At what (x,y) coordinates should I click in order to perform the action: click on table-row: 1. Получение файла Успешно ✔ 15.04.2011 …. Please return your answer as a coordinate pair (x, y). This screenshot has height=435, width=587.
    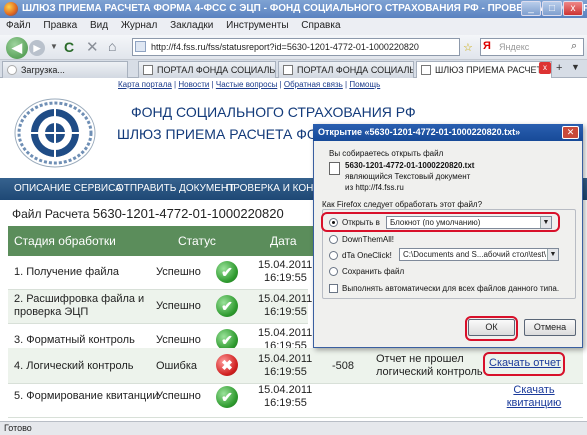
    Looking at the image, I should click on (160, 273).